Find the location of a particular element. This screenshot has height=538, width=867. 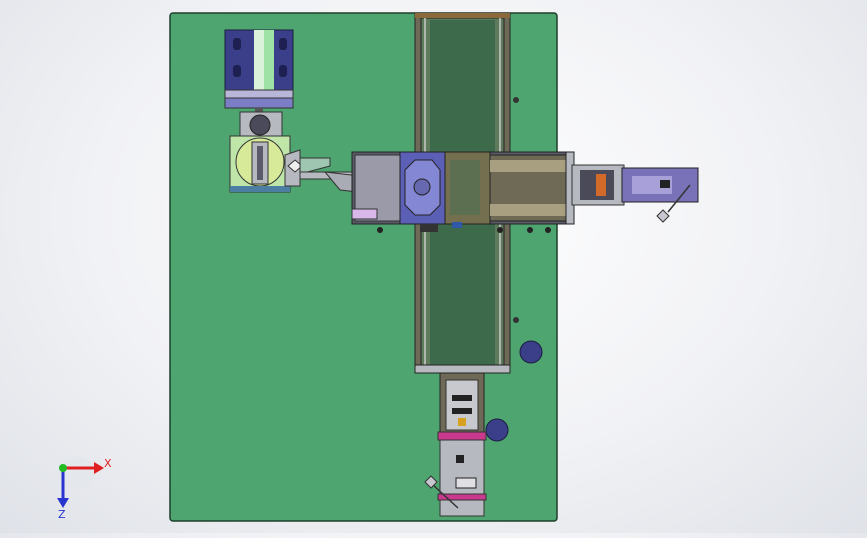

coordinate-triad: X Z is located at coordinates (84, 489).